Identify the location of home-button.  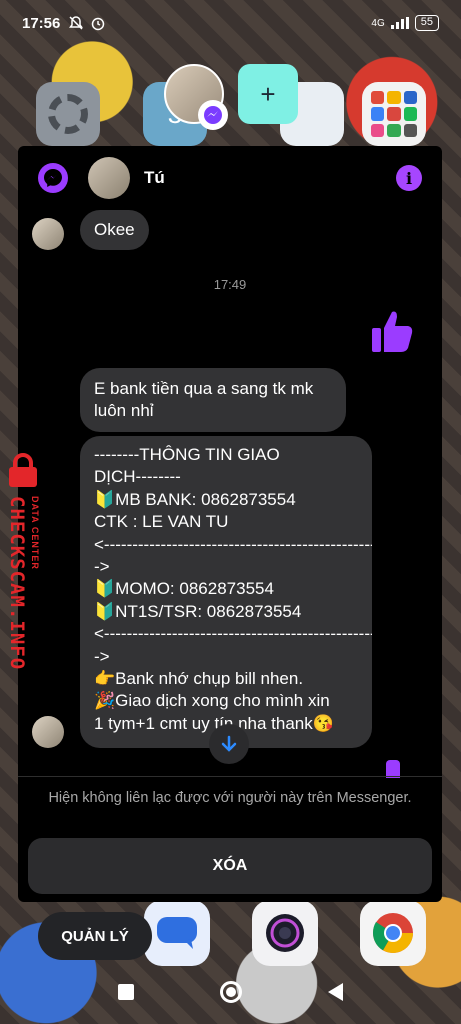
(231, 992).